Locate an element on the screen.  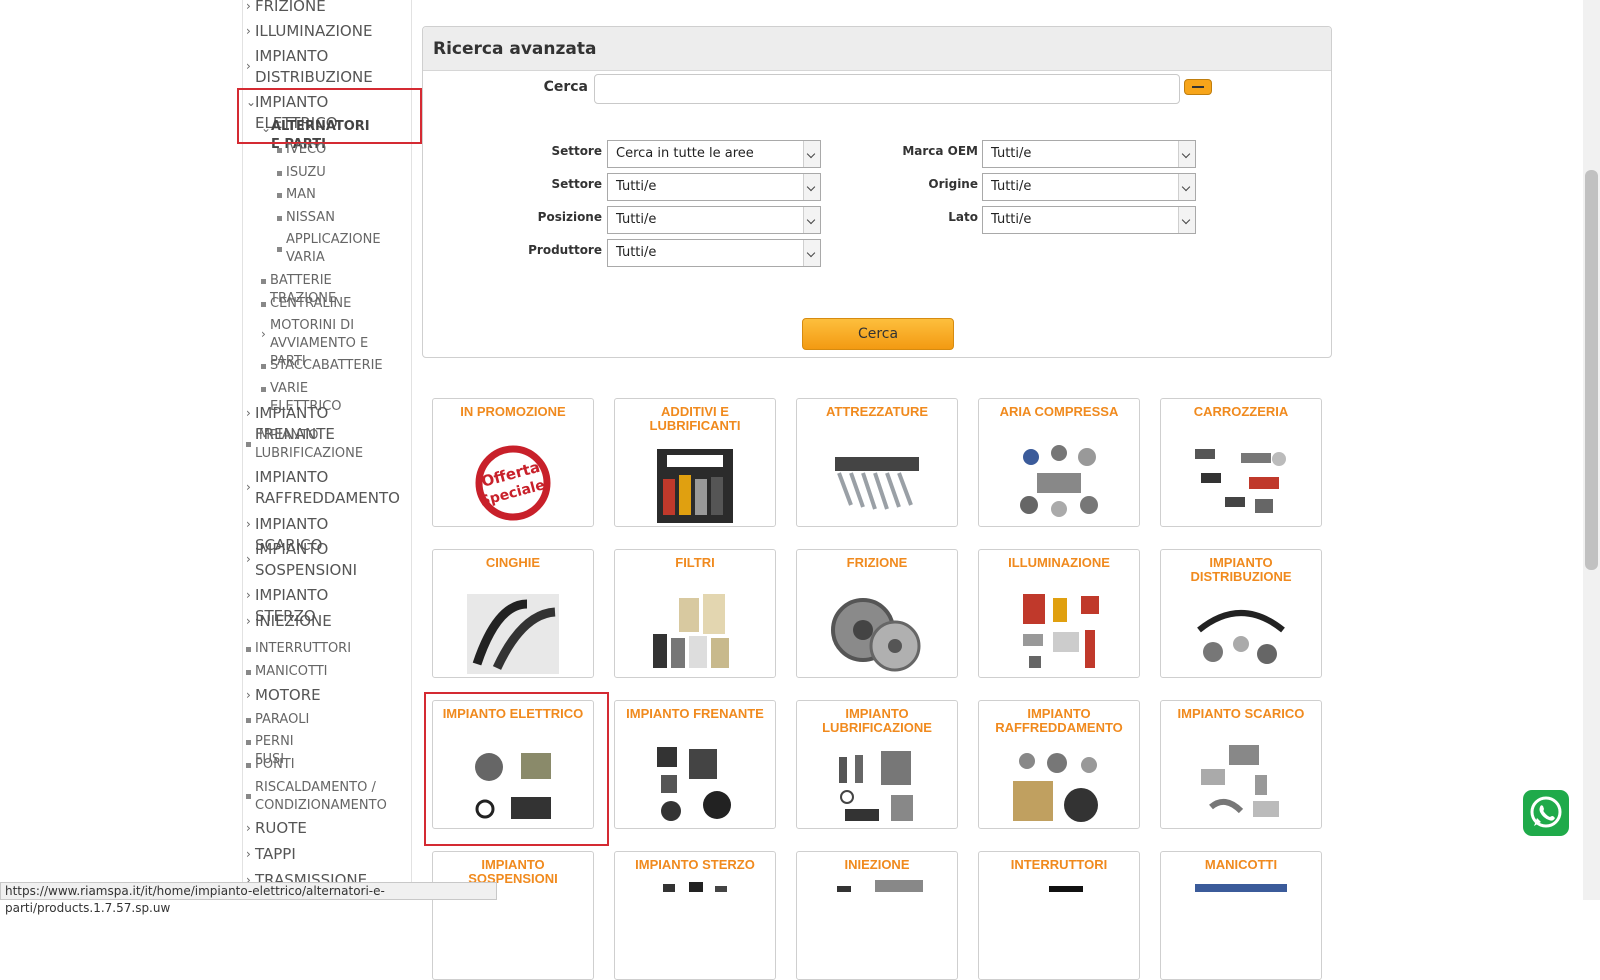
category-tile-interruttori: INTERRUTTORI is located at coordinates (1059, 915).